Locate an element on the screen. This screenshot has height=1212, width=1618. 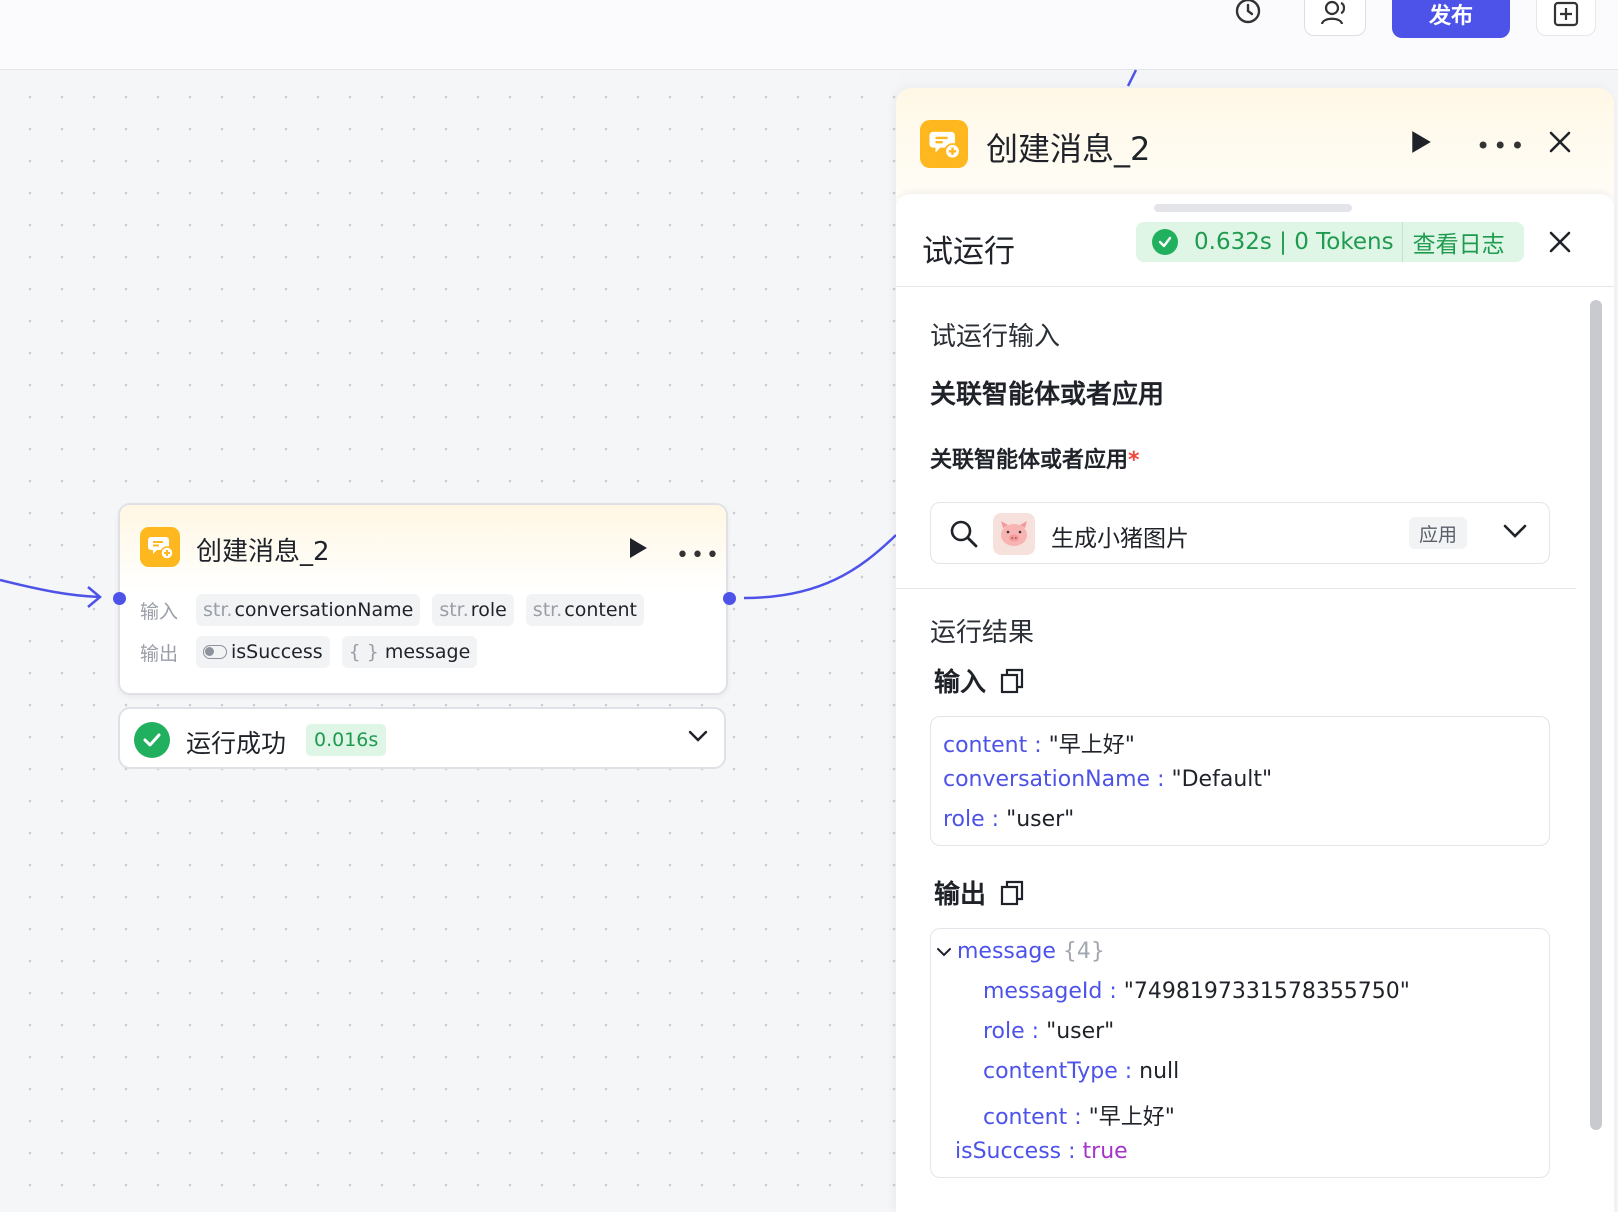
json-entry: isSuccess : true is located at coordinates (1041, 1151).